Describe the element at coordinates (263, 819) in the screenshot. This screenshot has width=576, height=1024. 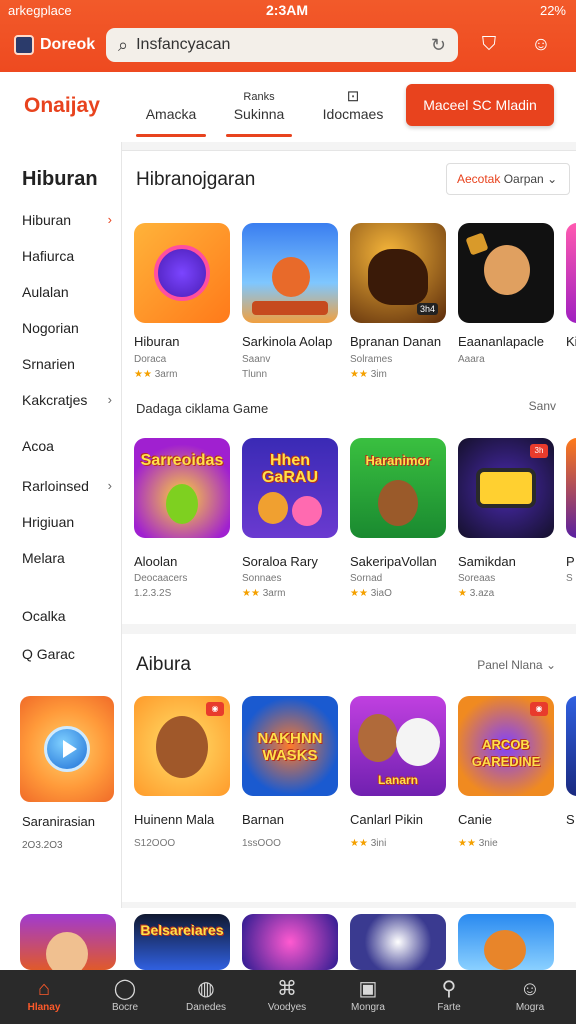
I see `game-name: Barnan` at that location.